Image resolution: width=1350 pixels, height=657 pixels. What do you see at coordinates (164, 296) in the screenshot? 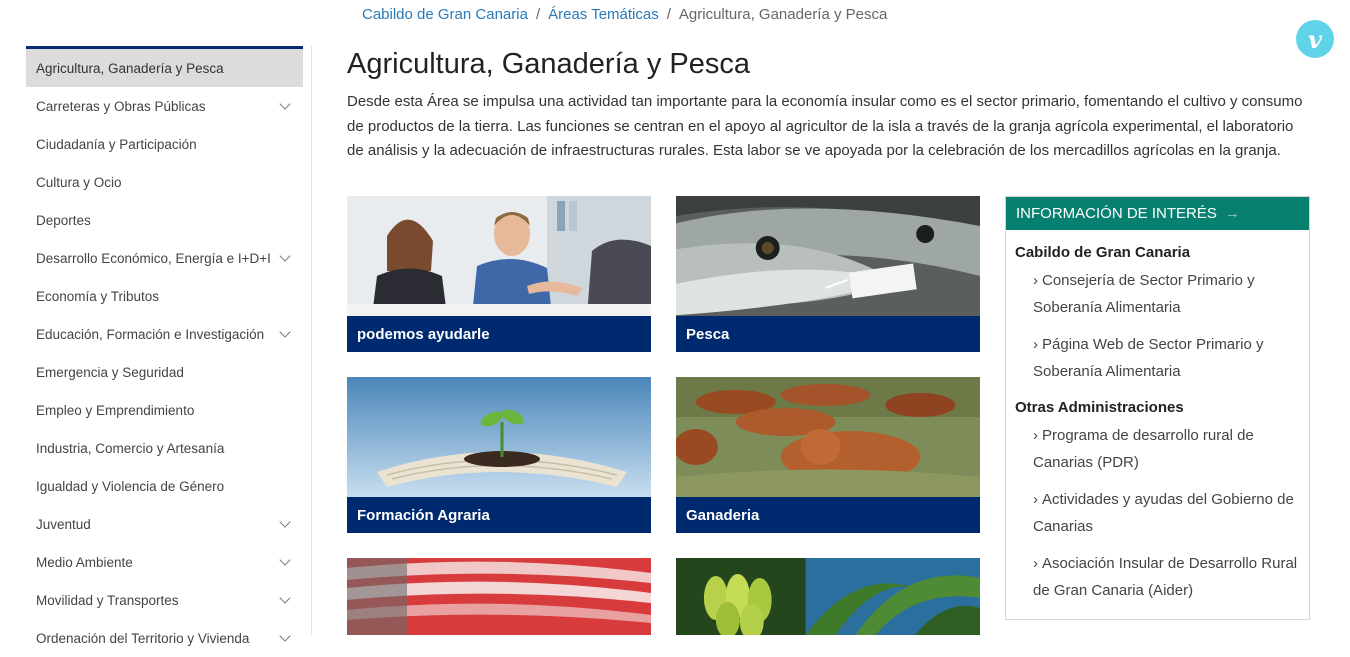
I see `sidebar-item-economia: Economía y Tributos` at bounding box center [164, 296].